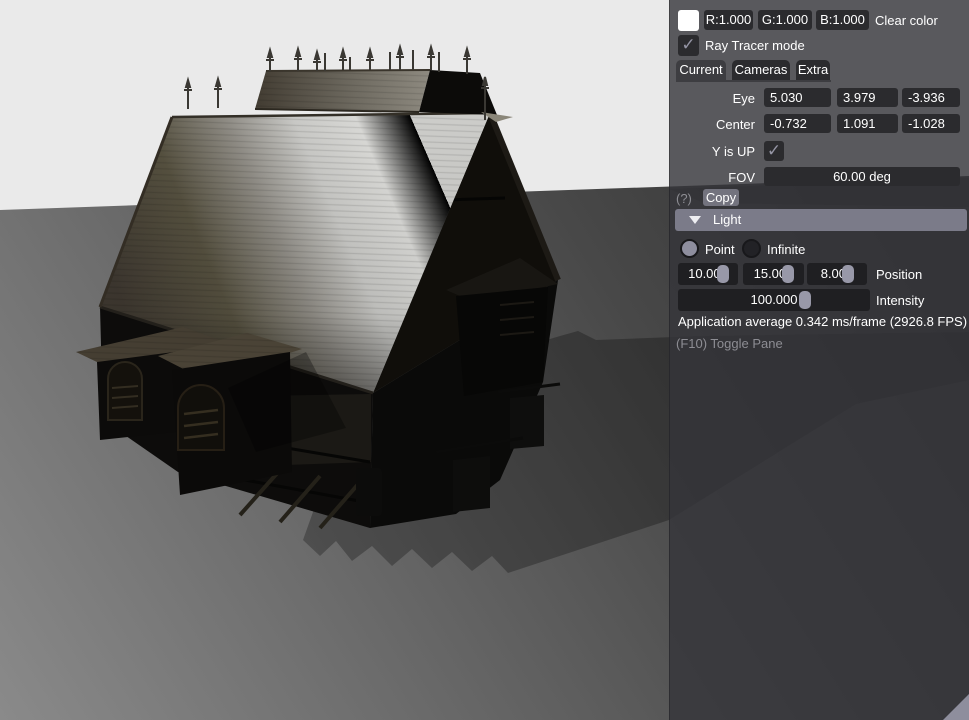  I want to click on clear-color-swatch, so click(688, 20).